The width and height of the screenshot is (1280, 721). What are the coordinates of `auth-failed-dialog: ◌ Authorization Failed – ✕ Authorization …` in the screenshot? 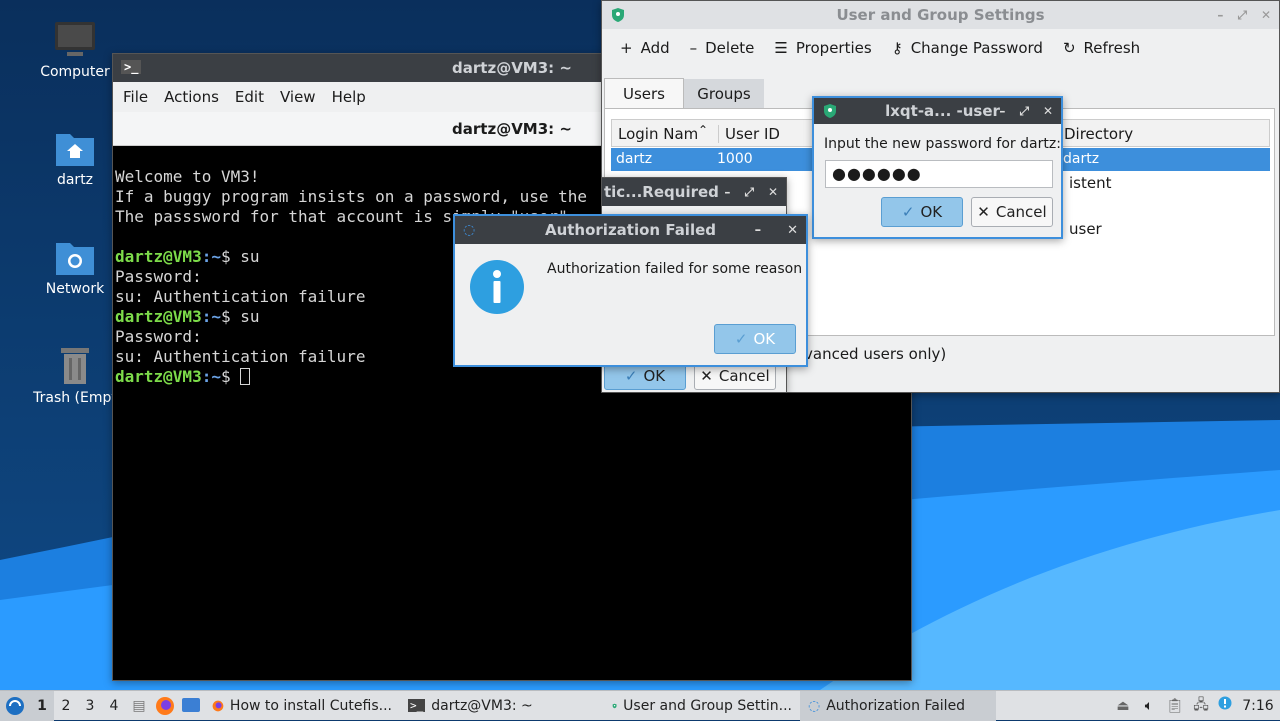 It's located at (630, 290).